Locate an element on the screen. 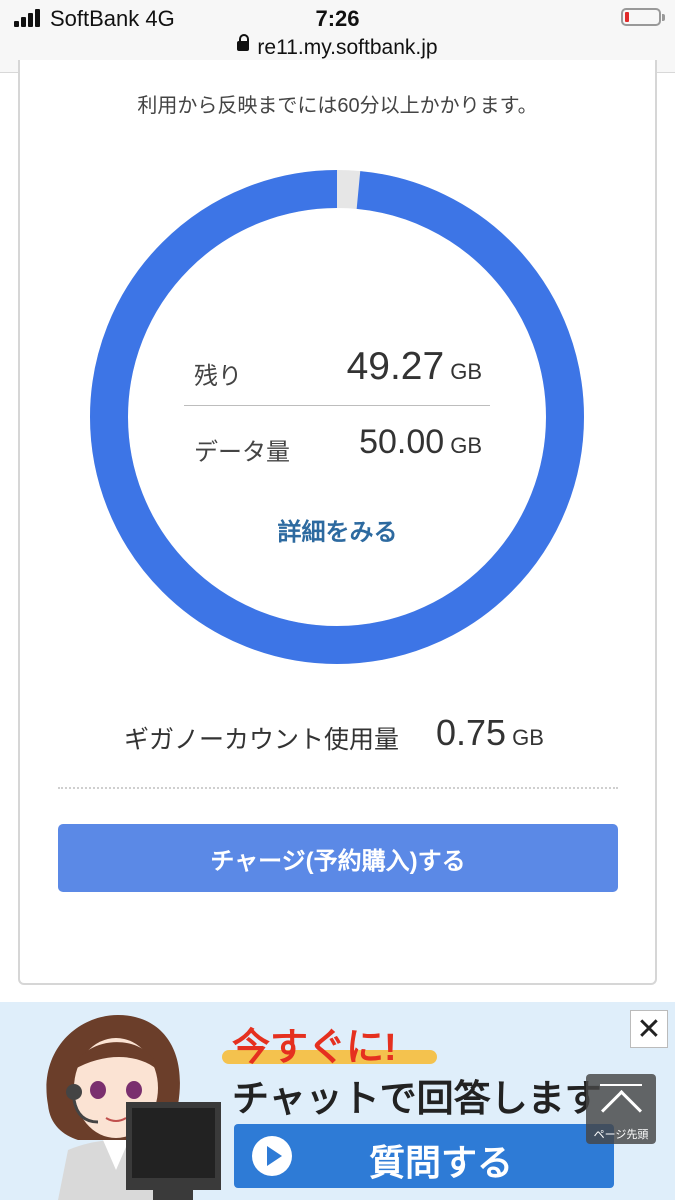 The width and height of the screenshot is (675, 1200). giga-no-count-value: 0.75 GB is located at coordinates (490, 733).